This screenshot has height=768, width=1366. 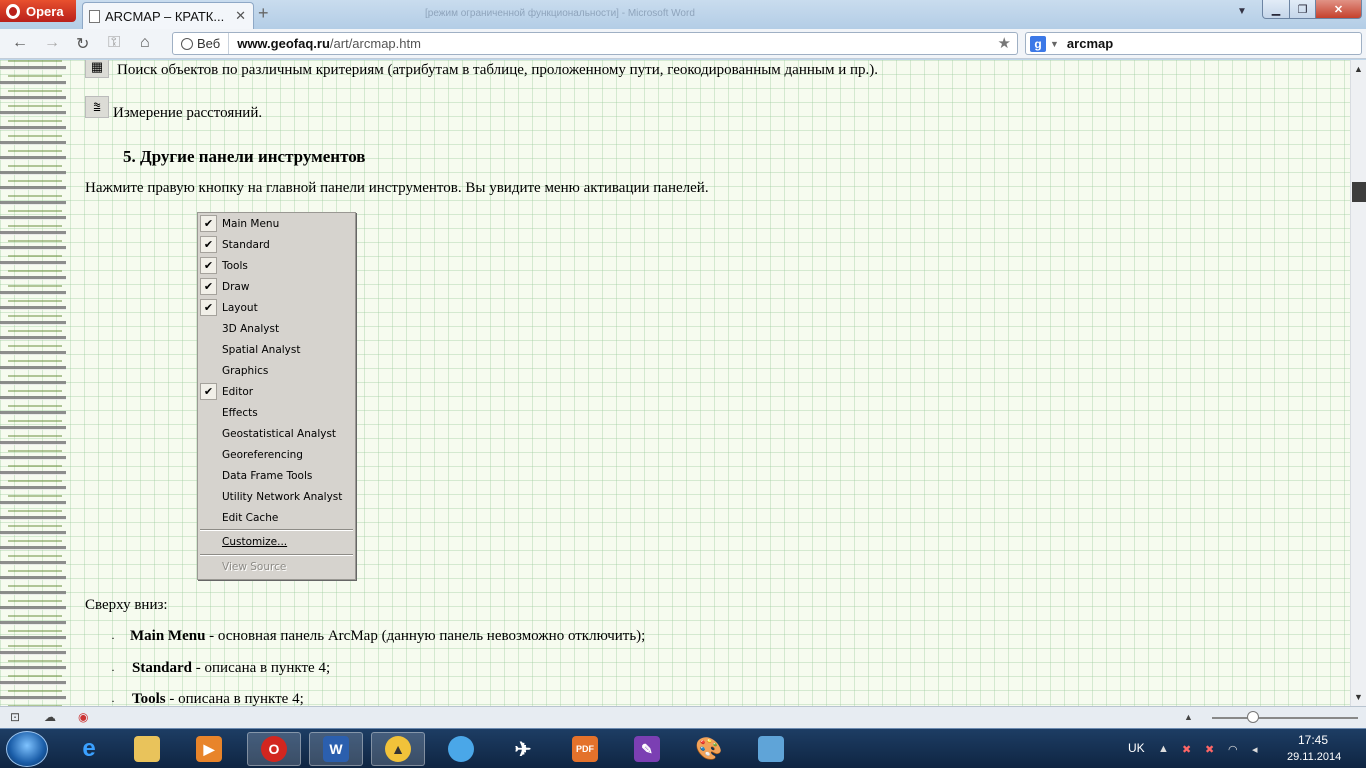 I want to click on volume-icon: ◂, so click(x=1255, y=749).